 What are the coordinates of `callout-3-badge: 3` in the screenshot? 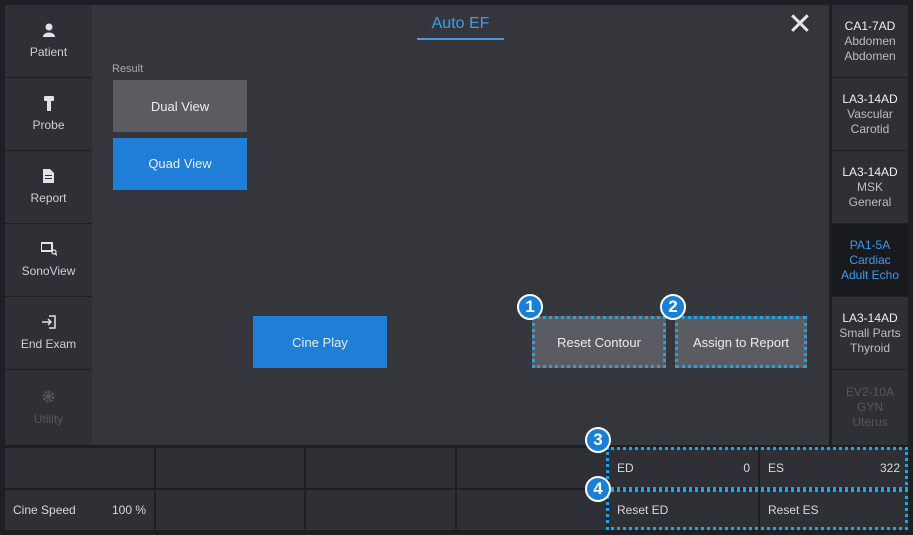 It's located at (598, 440).